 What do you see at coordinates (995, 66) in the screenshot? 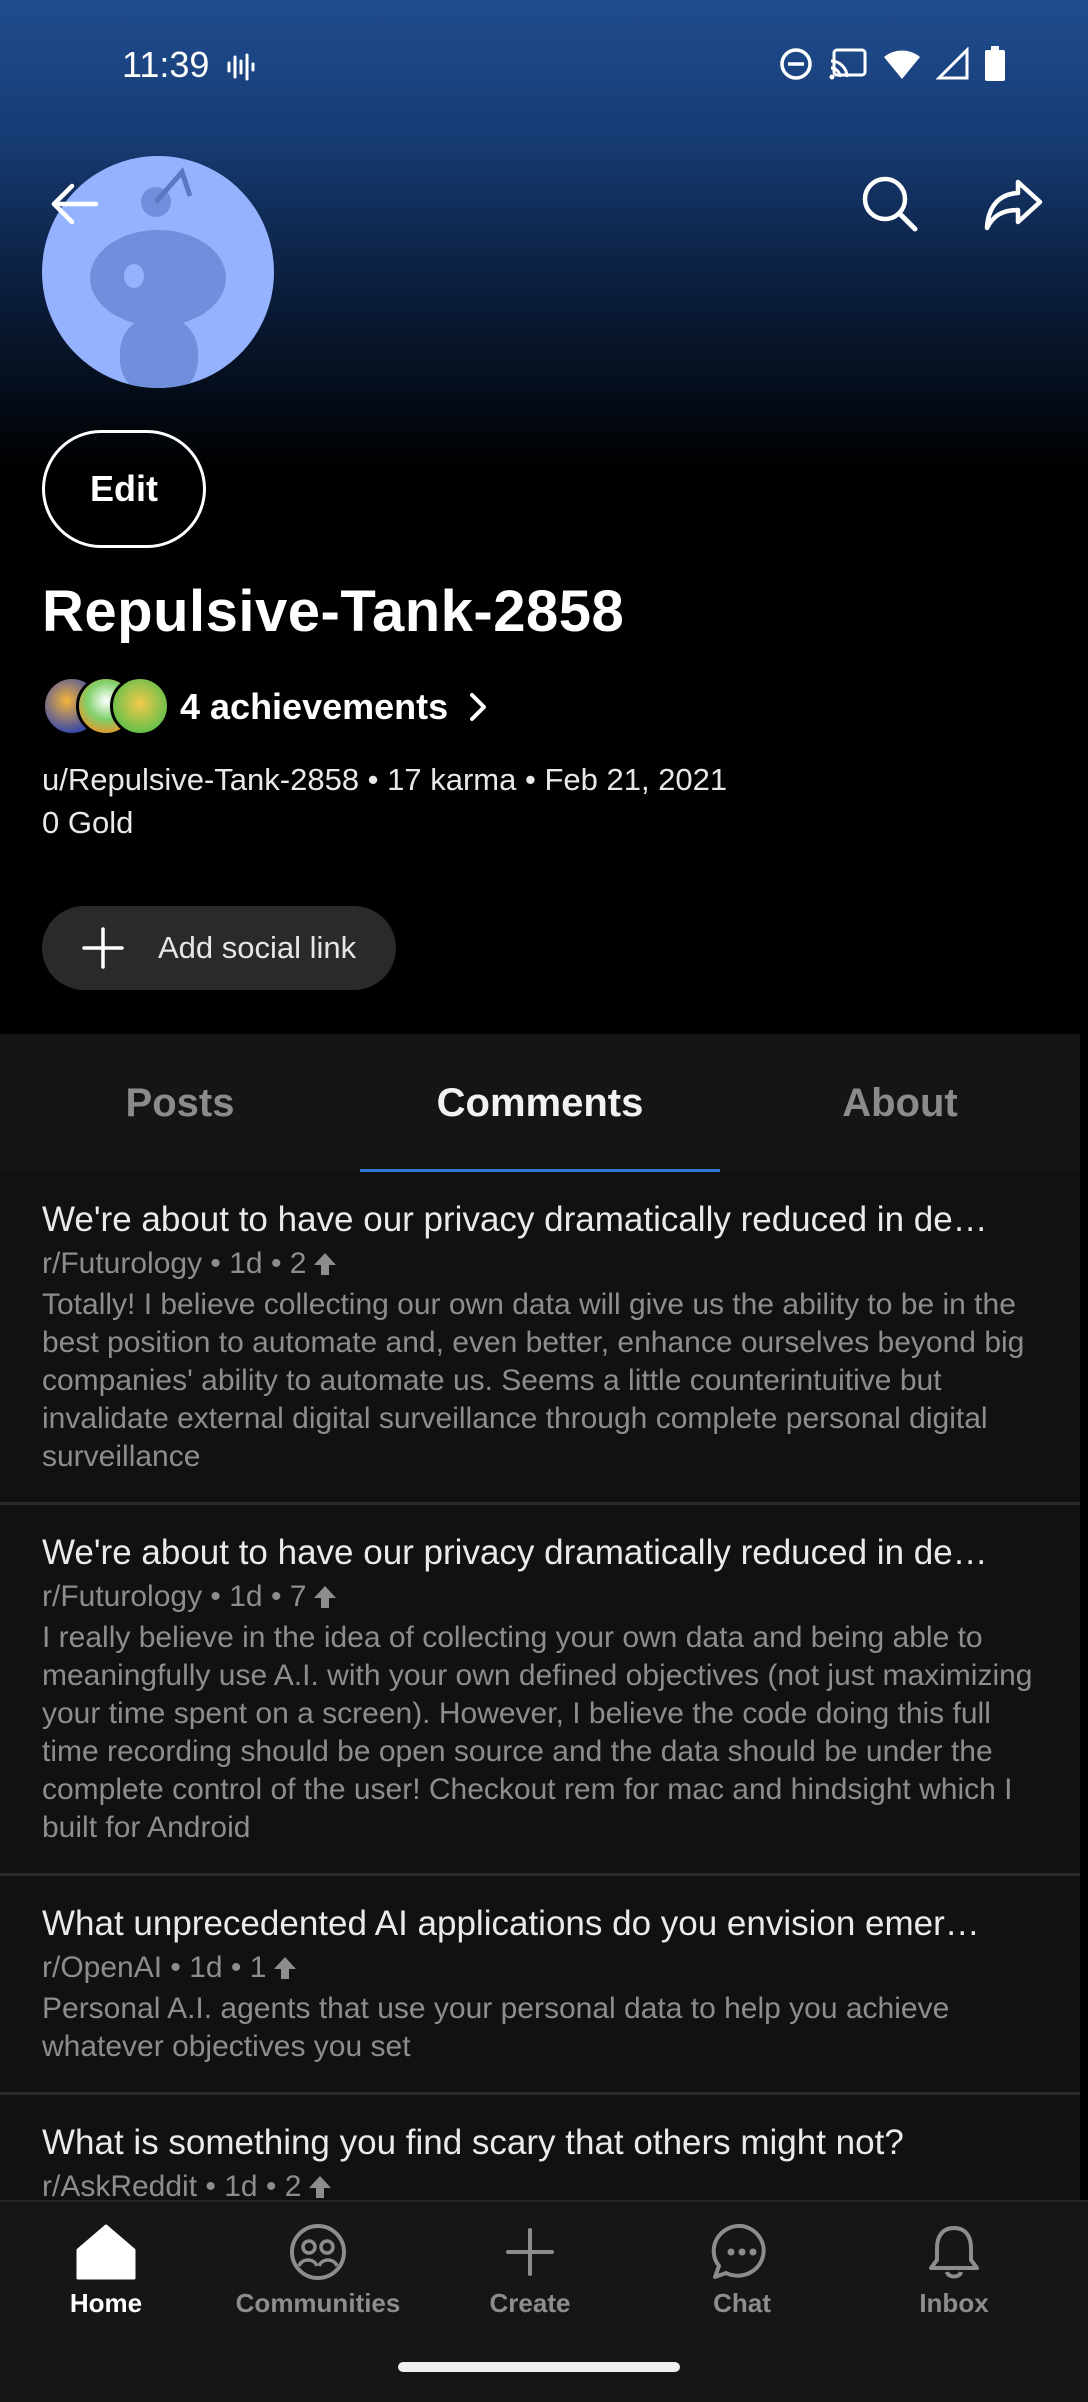
I see `battery-icon` at bounding box center [995, 66].